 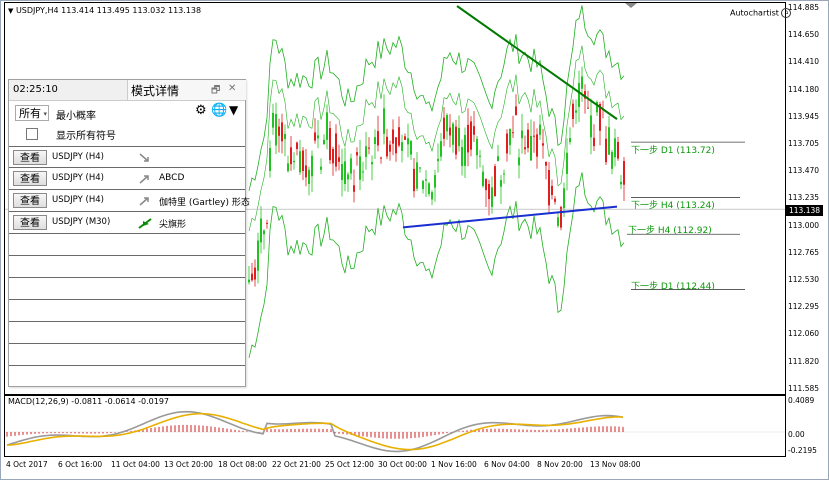 I want to click on pattern-symbol: USDJPY (H4), so click(x=78, y=200).